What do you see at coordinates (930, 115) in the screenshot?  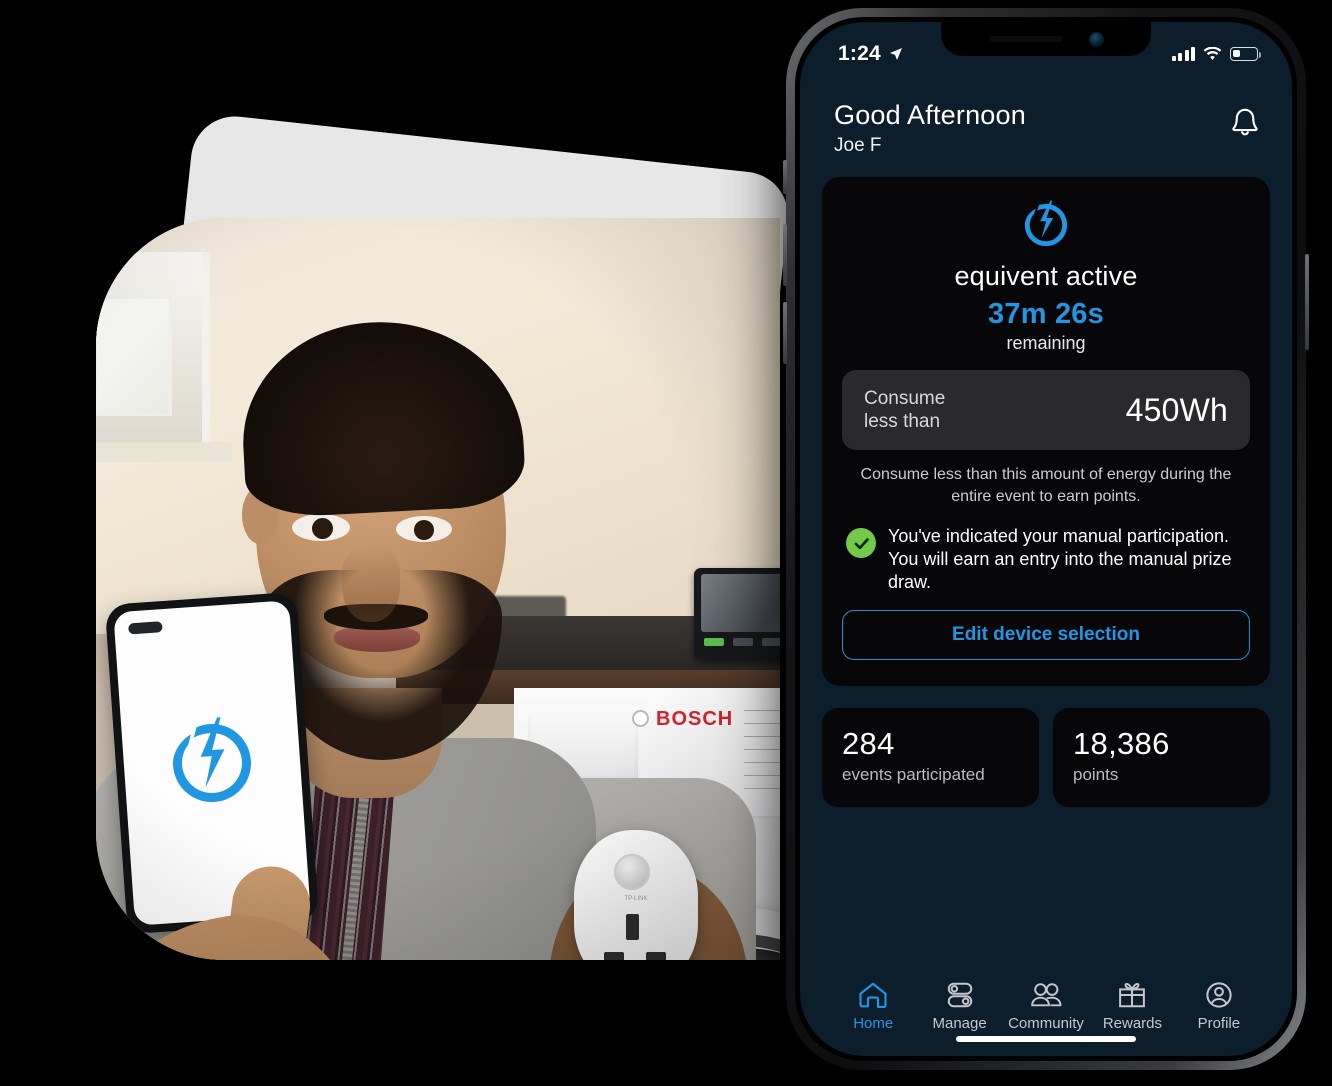 I see `greeting-title: Good Afternoon` at bounding box center [930, 115].